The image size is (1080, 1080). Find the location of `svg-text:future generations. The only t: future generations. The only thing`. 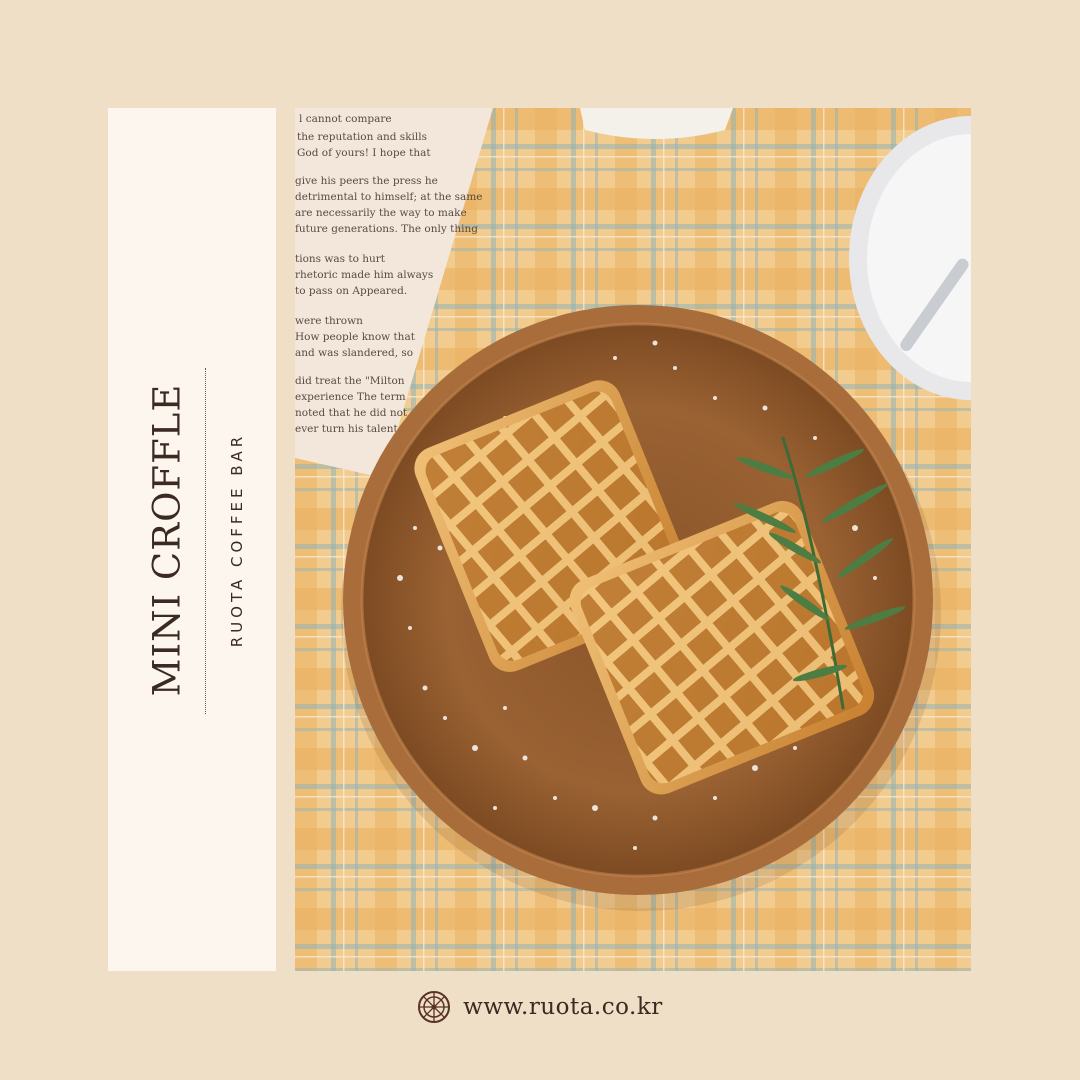

svg-text:future generations. The only t: future generations. The only thing is located at coordinates (386, 229).